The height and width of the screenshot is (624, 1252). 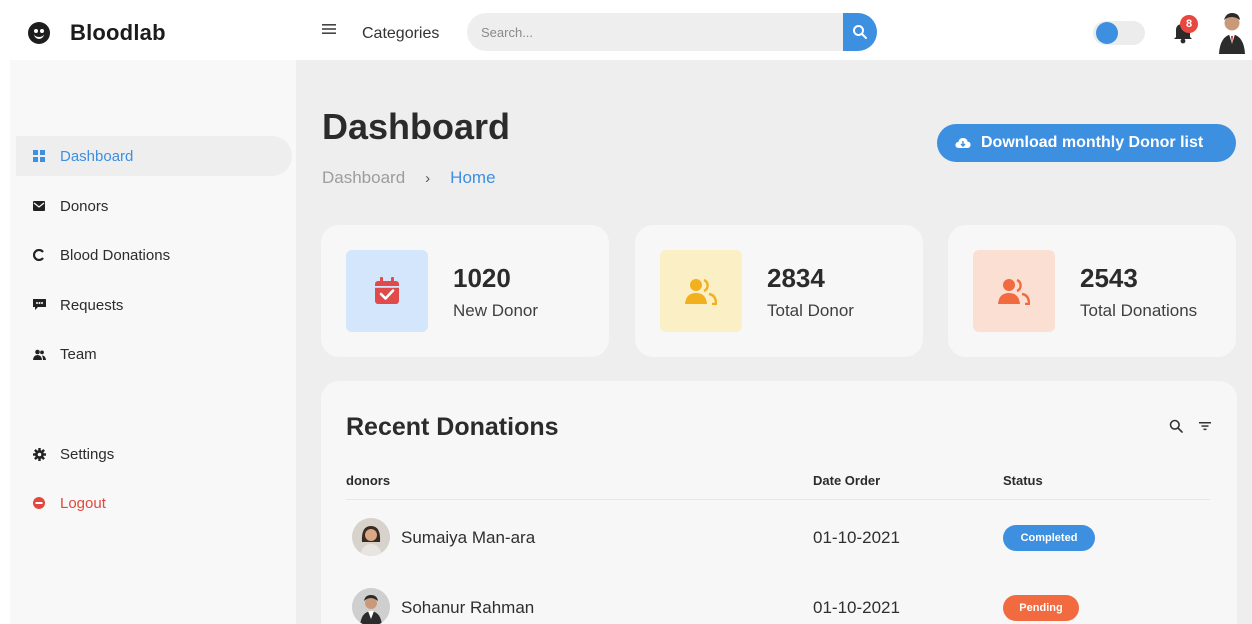 I want to click on stat-label: Total Donor, so click(x=810, y=310).